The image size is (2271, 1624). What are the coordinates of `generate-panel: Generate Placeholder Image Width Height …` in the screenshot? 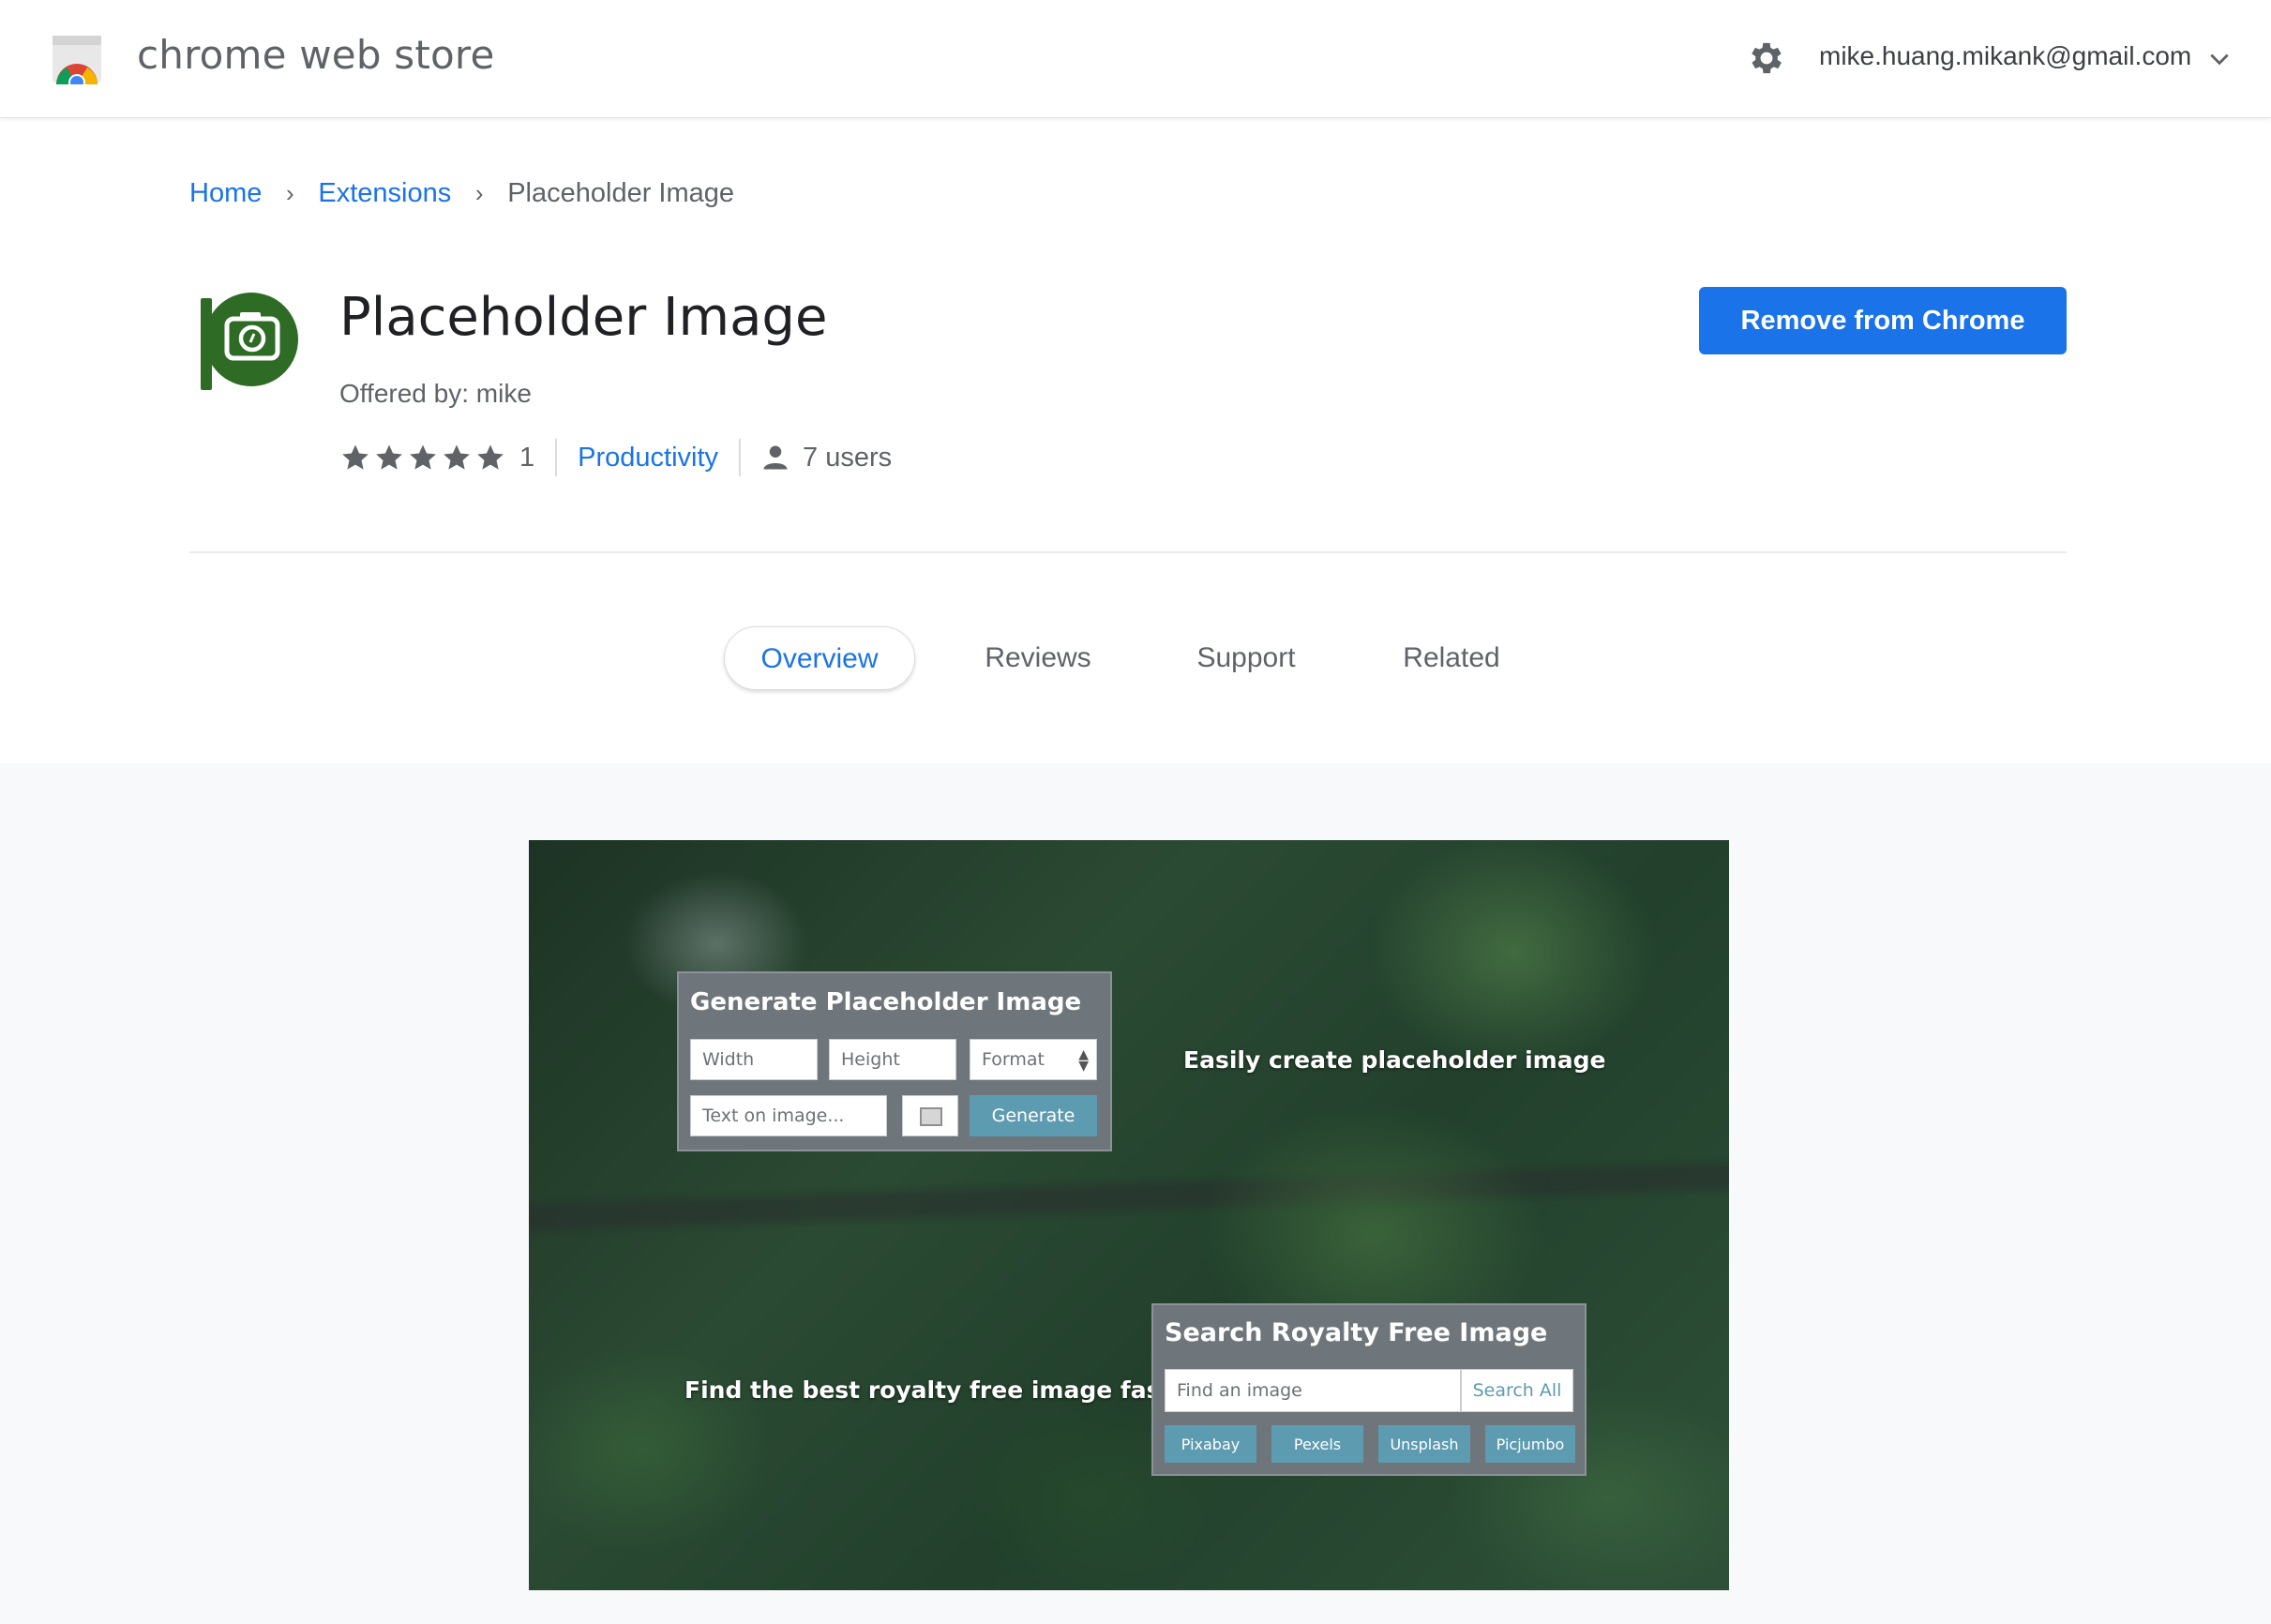 It's located at (894, 1061).